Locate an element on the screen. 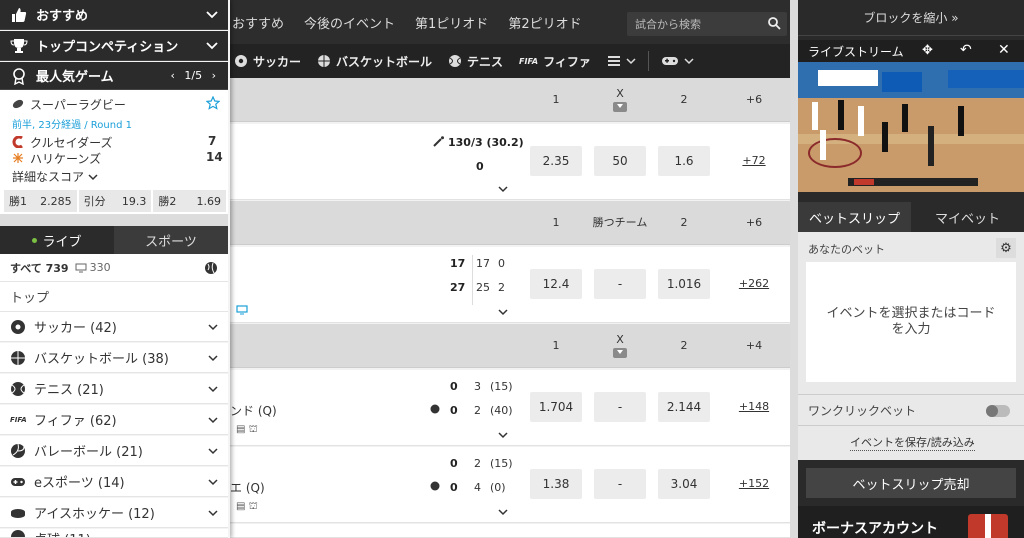 This screenshot has width=1024, height=538. basketball-icon is located at coordinates (435, 486).